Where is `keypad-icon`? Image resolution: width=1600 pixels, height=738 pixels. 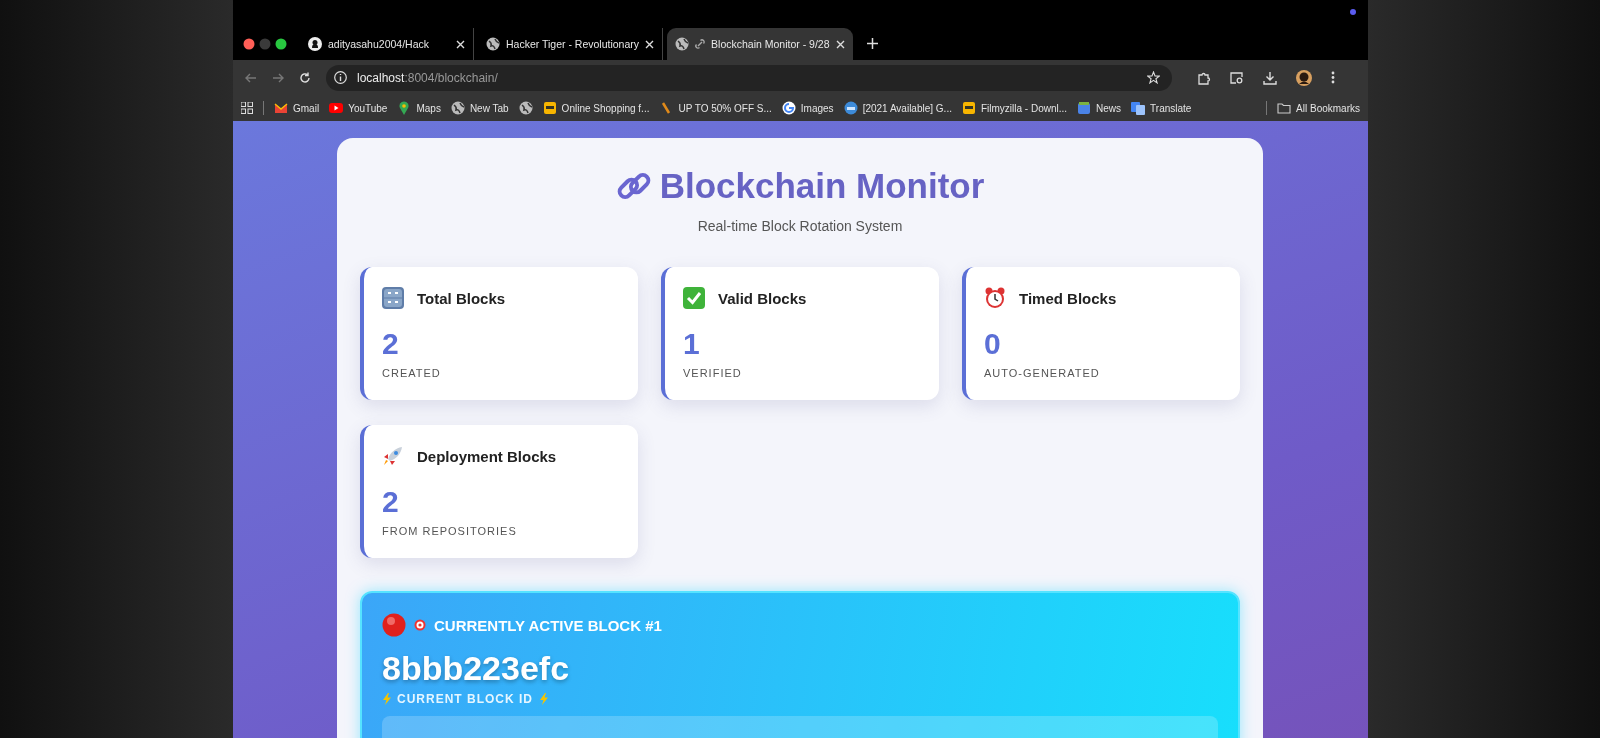
keypad-icon is located at coordinates (393, 298).